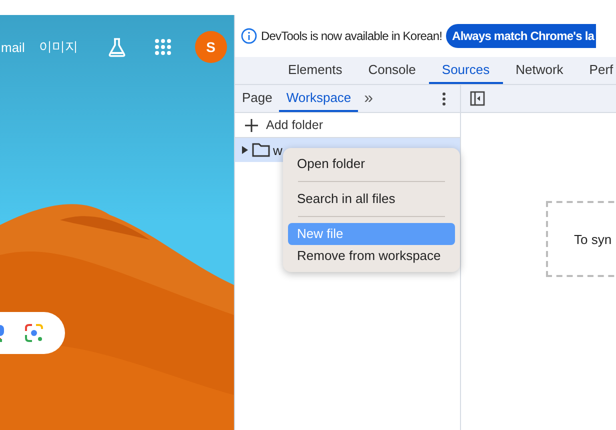 This screenshot has width=616, height=430. Describe the element at coordinates (593, 239) in the screenshot. I see `drop-hint: To syn` at that location.